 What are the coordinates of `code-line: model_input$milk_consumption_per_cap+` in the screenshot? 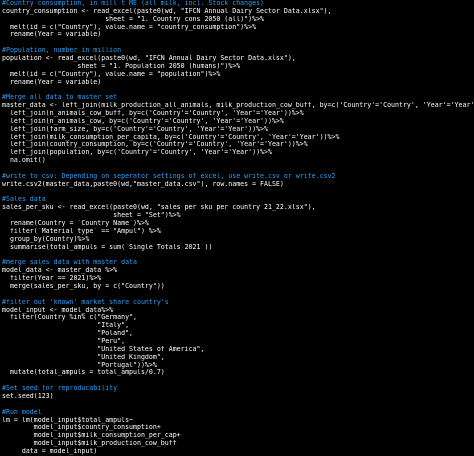 It's located at (91, 436).